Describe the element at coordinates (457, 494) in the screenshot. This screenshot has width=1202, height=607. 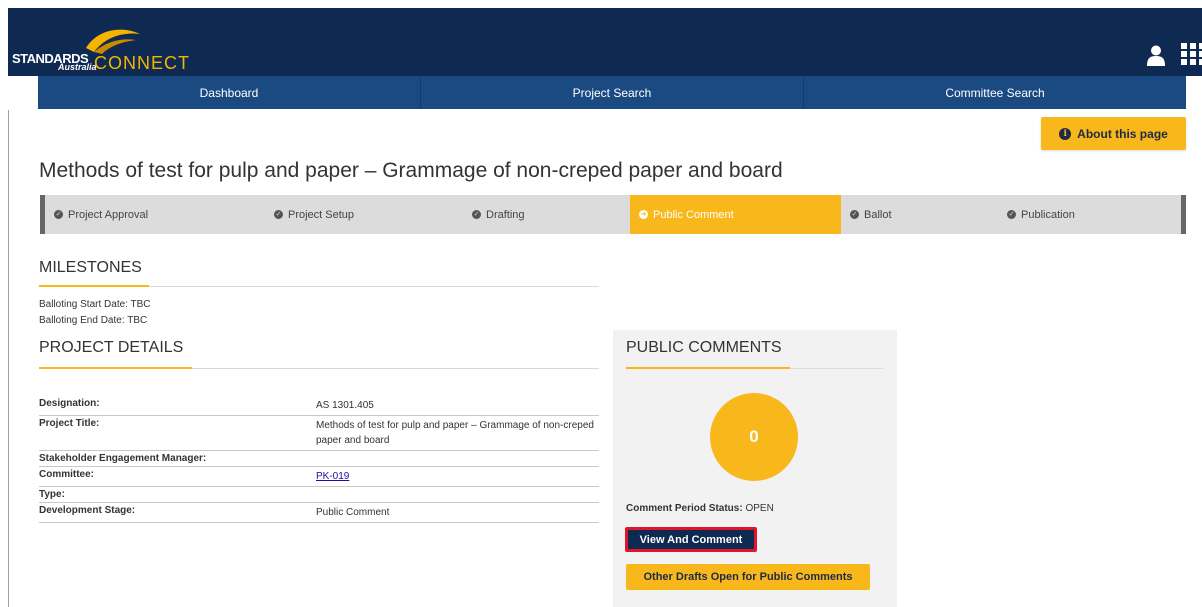
I see `type-value` at that location.